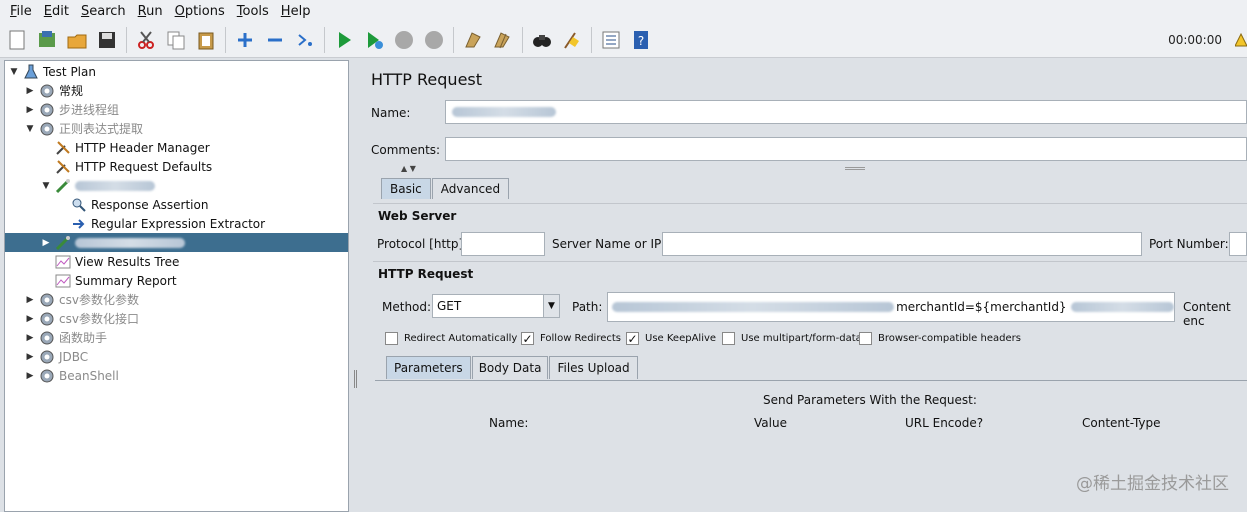 The width and height of the screenshot is (1247, 512). Describe the element at coordinates (473, 40) in the screenshot. I see `clear-icon` at that location.